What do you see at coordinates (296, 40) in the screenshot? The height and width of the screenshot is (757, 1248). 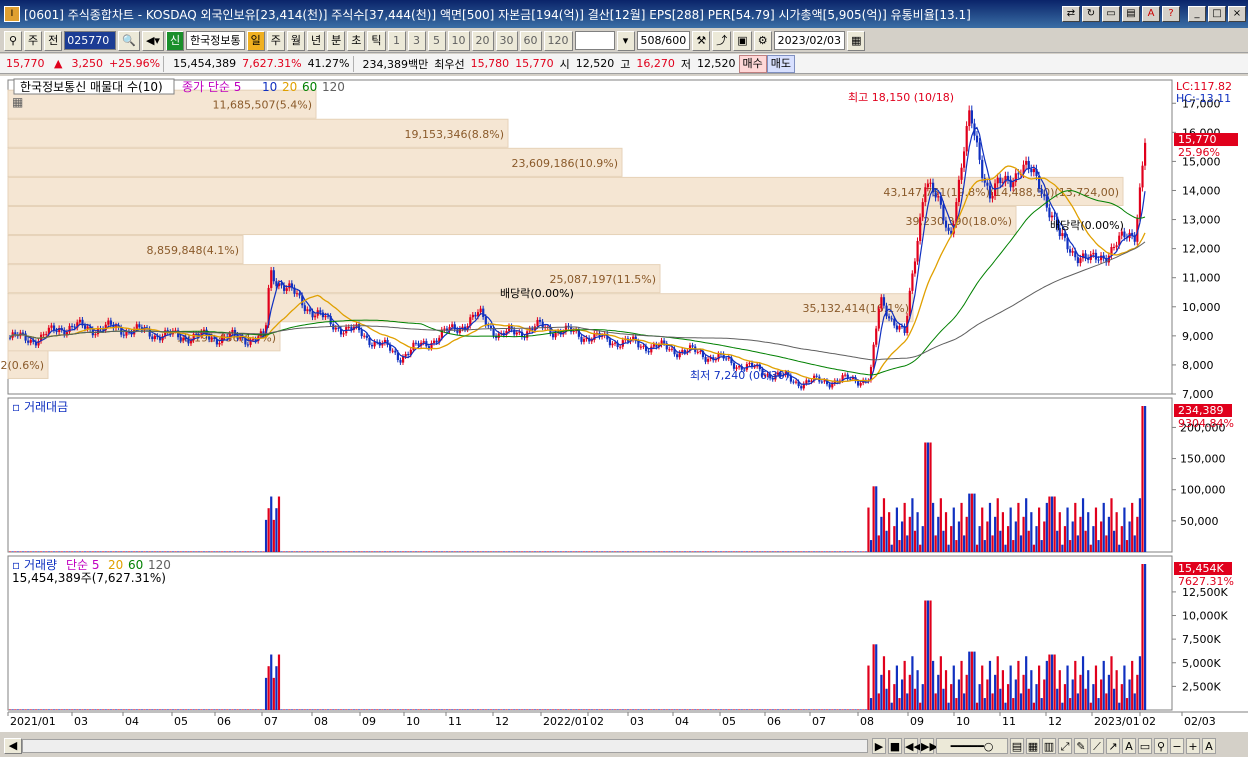 I see `period-month: 월` at bounding box center [296, 40].